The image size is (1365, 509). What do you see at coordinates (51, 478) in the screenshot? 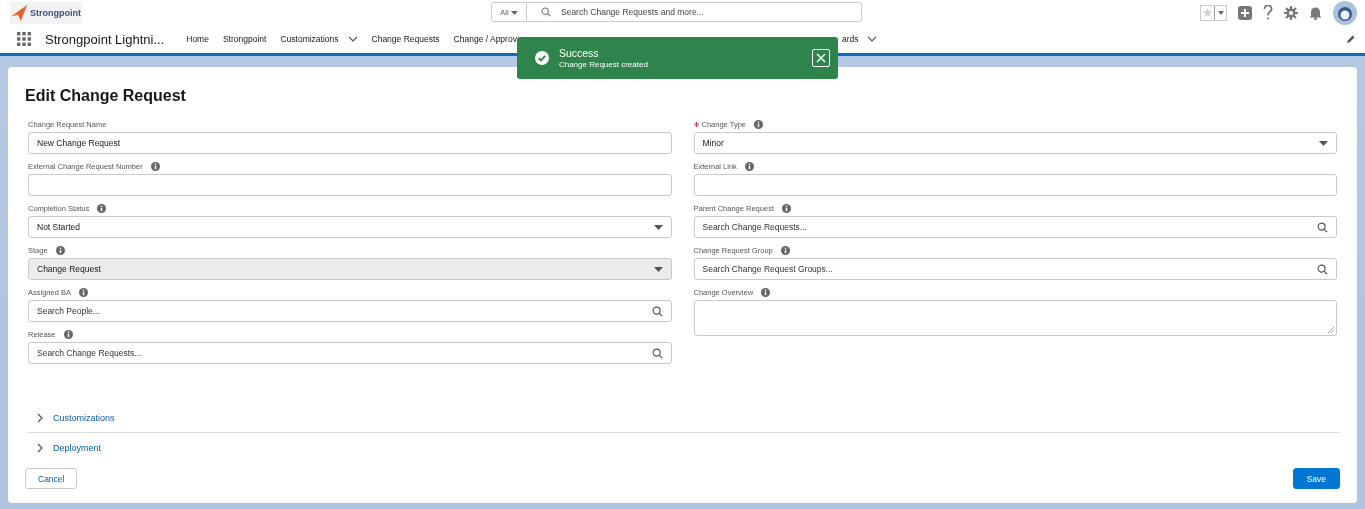
I see `cancel-button: Cancel` at bounding box center [51, 478].